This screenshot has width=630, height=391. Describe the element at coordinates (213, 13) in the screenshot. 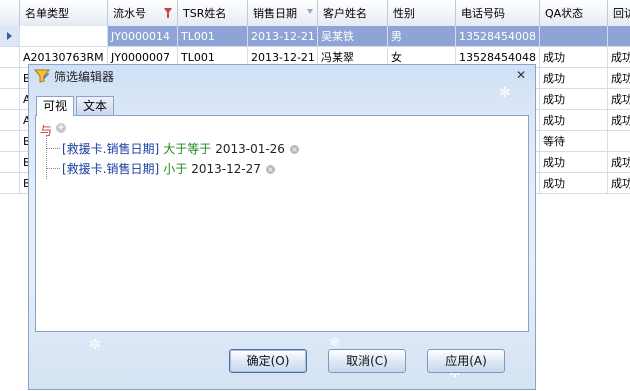

I see `column-header-tsr-name: TSR姓名` at that location.